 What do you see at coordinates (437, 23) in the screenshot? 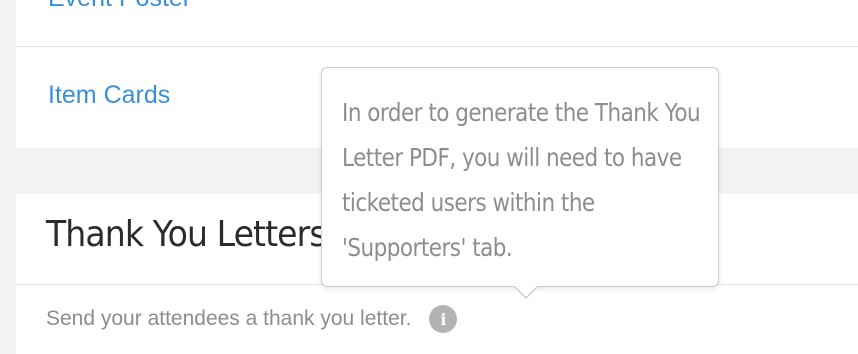
I see `event-poster-row: Event Poster` at bounding box center [437, 23].